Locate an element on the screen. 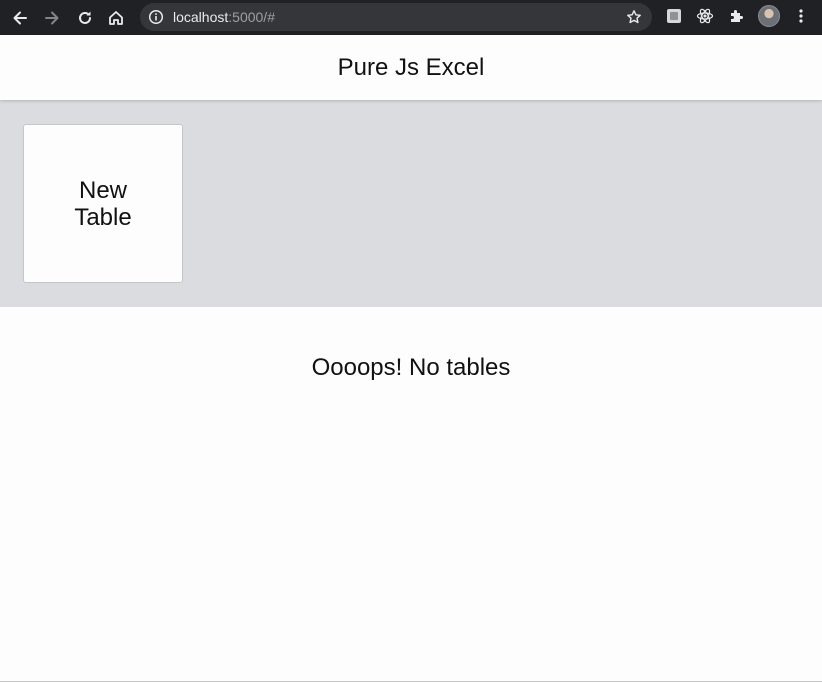  new-table-button: New Table is located at coordinates (103, 203).